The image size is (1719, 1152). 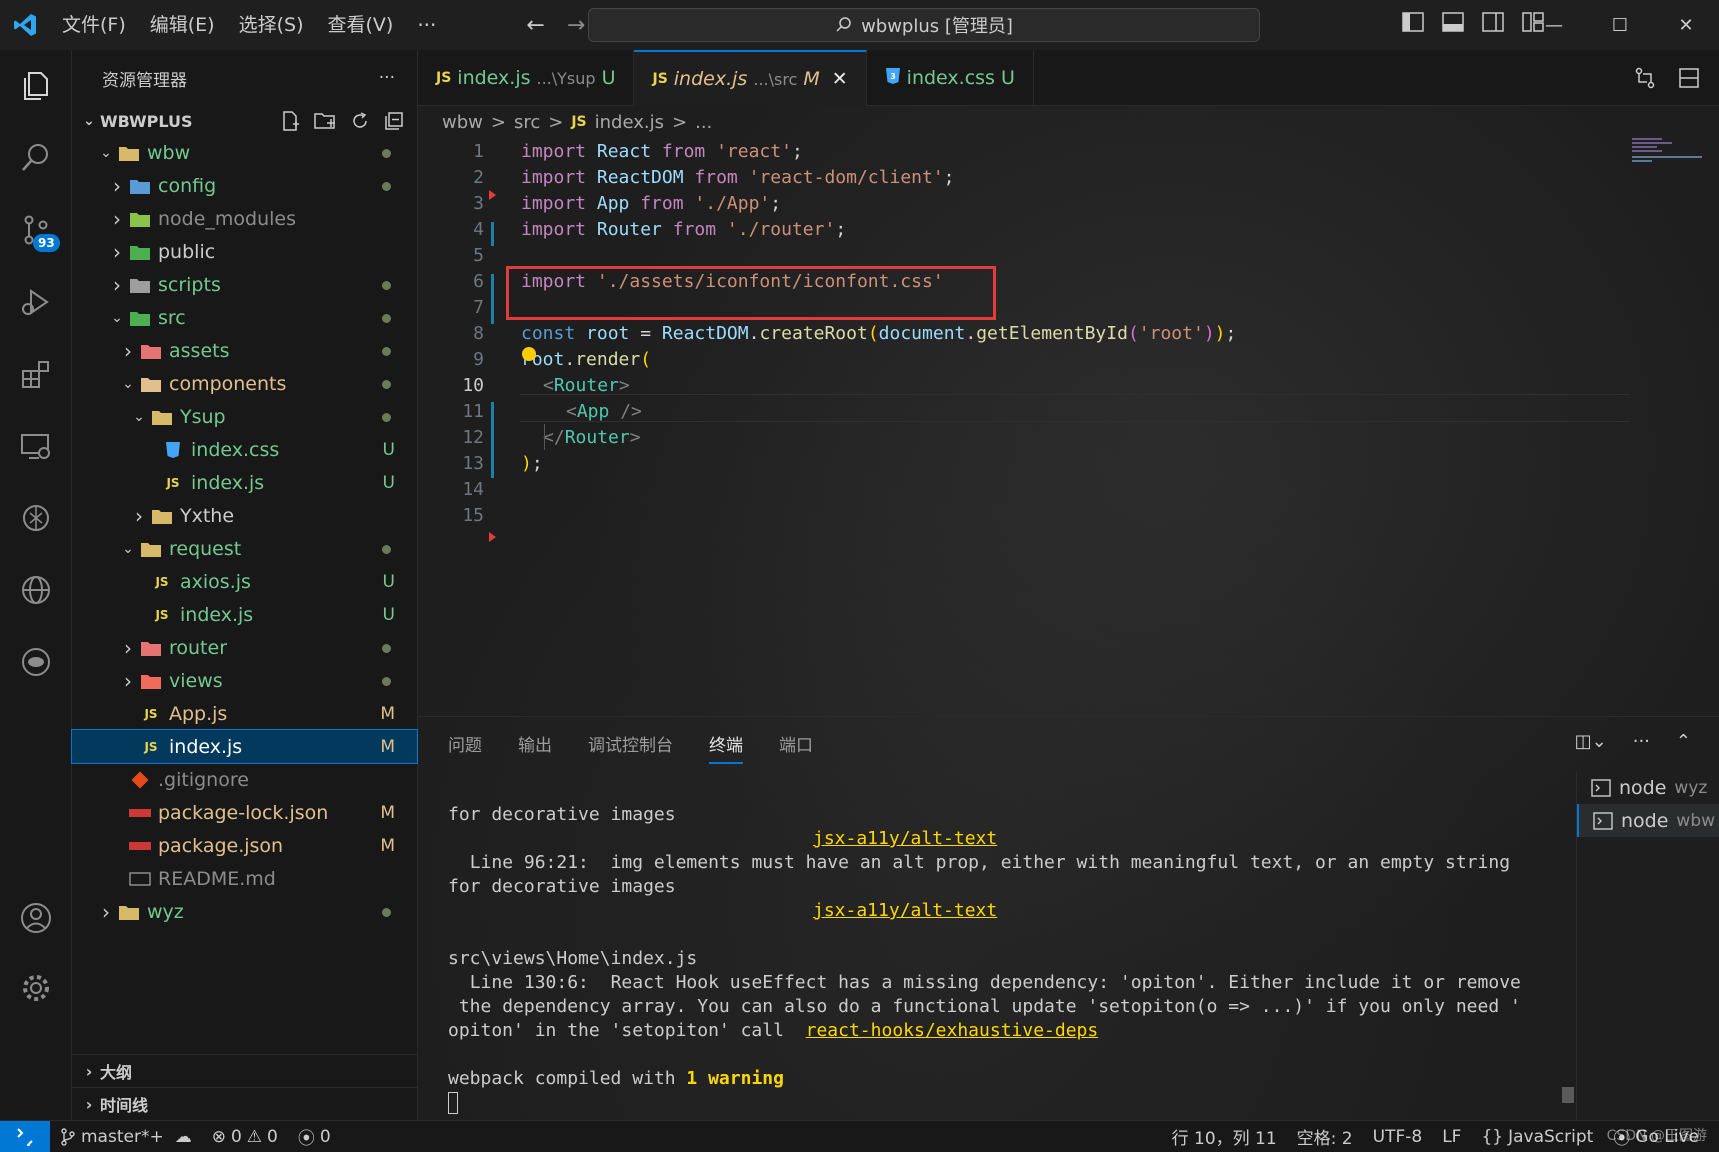 What do you see at coordinates (244, 383) in the screenshot?
I see `tree-folder: ⌄ components` at bounding box center [244, 383].